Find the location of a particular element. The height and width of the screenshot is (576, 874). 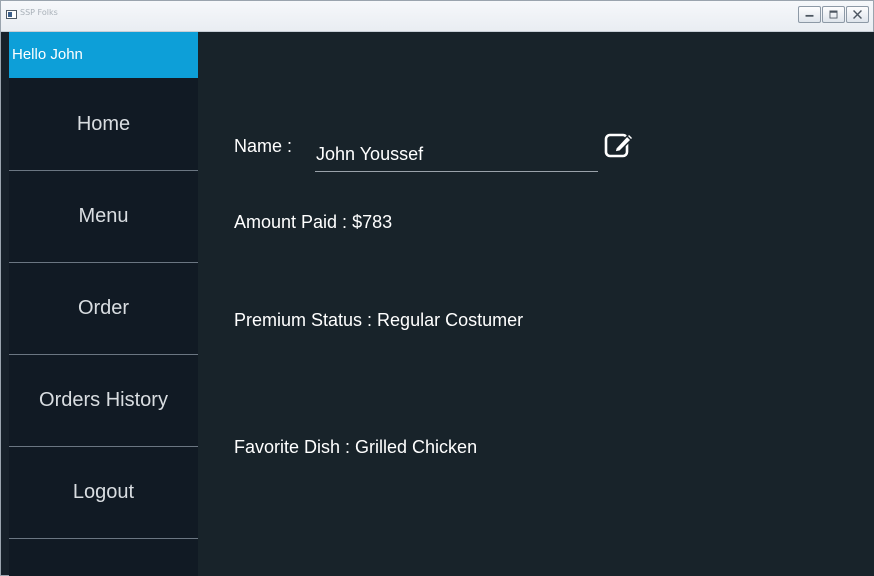

sidebar-item-orders-history: Orders History is located at coordinates (103, 401).